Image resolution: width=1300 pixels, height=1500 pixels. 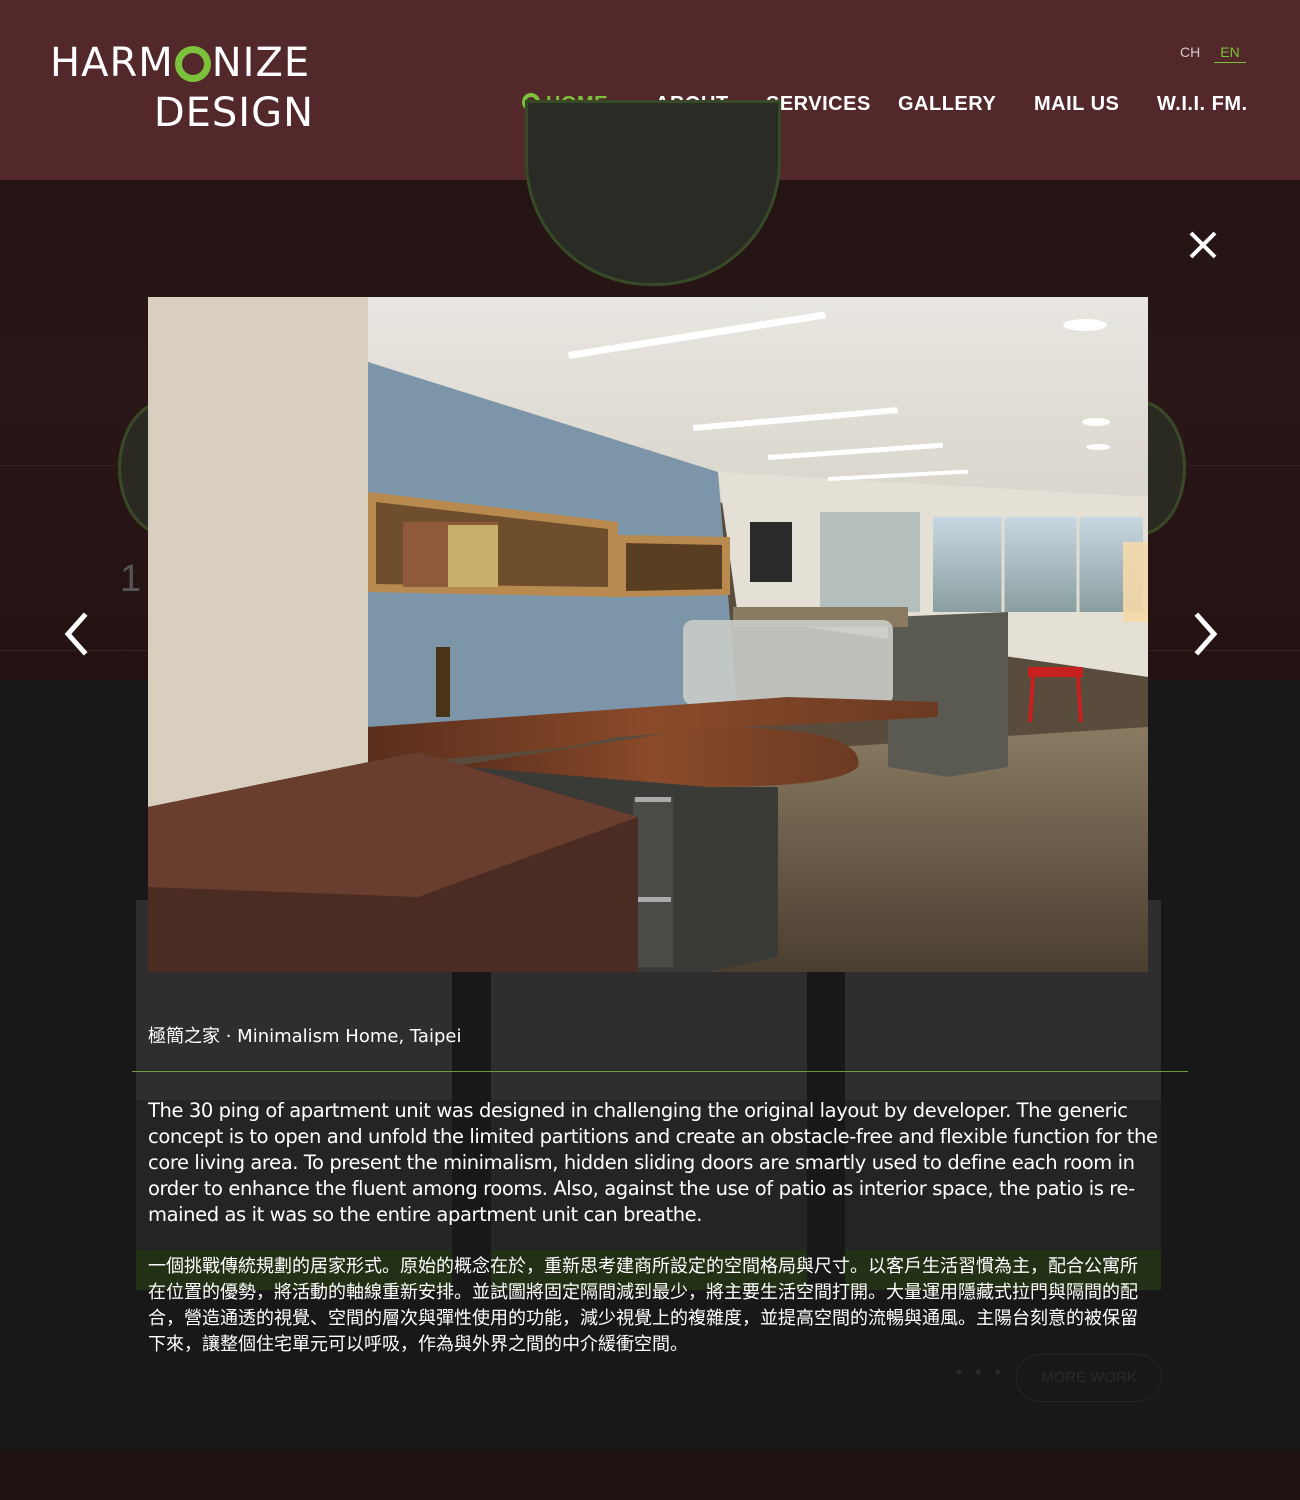 I want to click on photo-caption: 極簡之家 · Minimalism Home, Taipei, so click(x=305, y=1036).